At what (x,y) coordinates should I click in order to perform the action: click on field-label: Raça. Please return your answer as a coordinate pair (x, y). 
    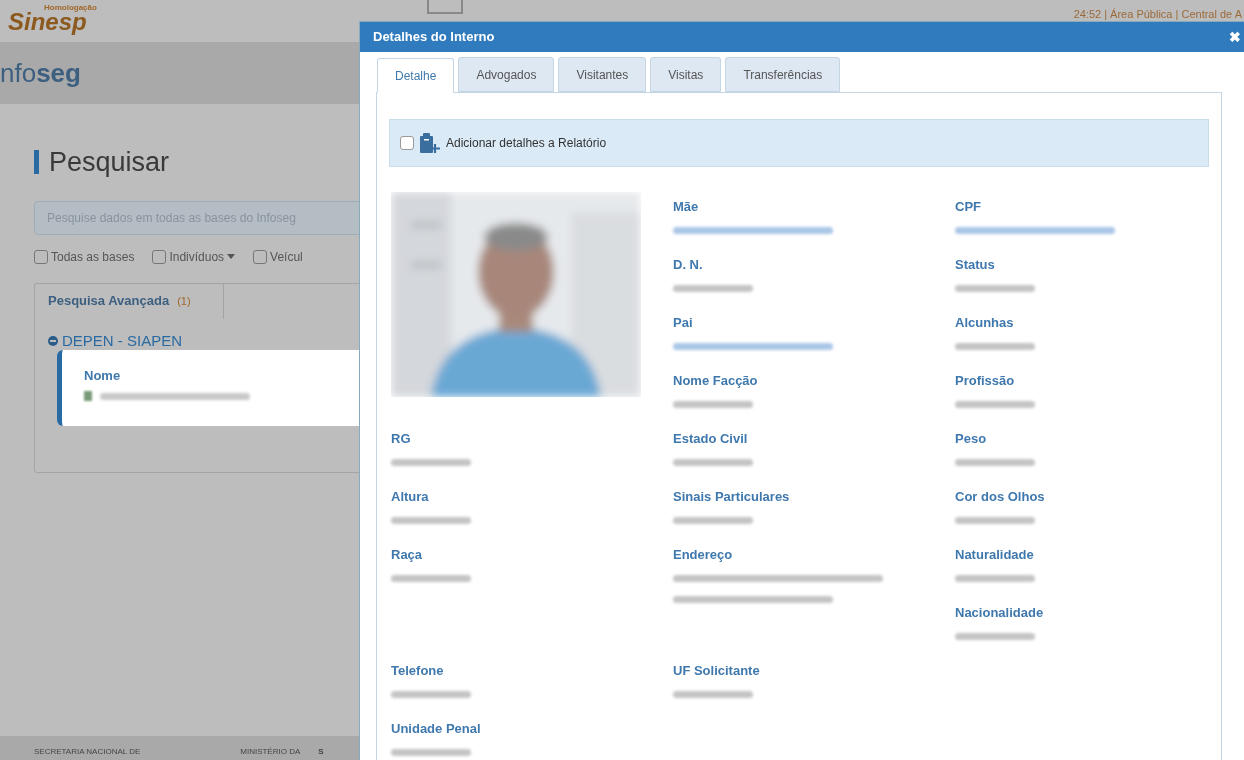
    Looking at the image, I should click on (407, 555).